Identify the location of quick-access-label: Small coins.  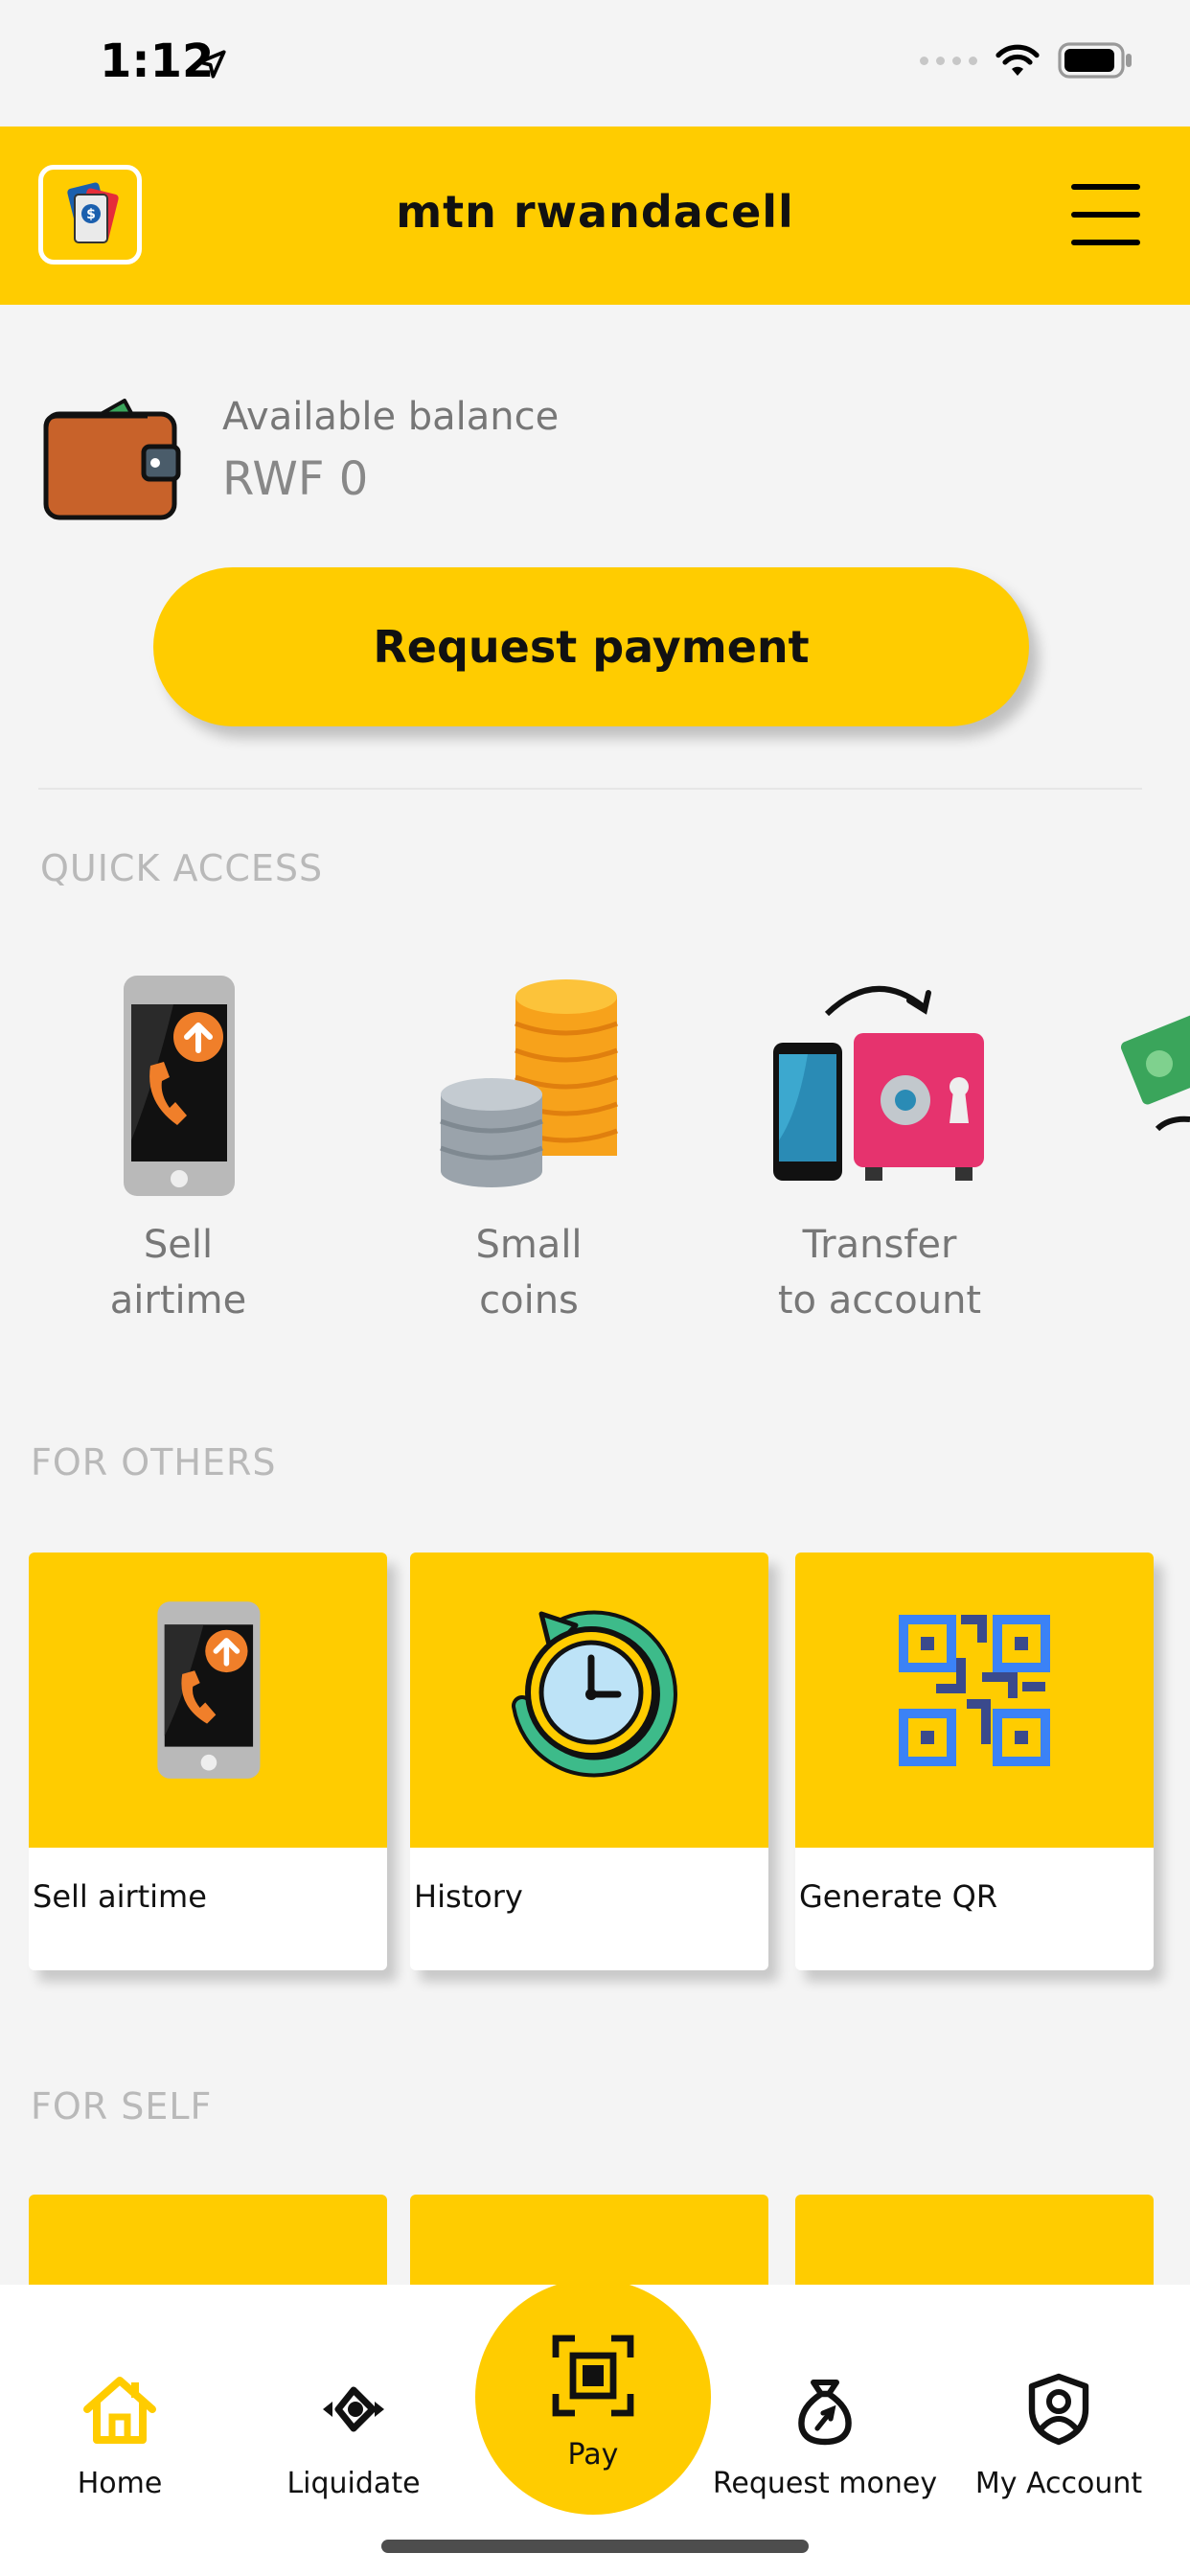
(529, 1272).